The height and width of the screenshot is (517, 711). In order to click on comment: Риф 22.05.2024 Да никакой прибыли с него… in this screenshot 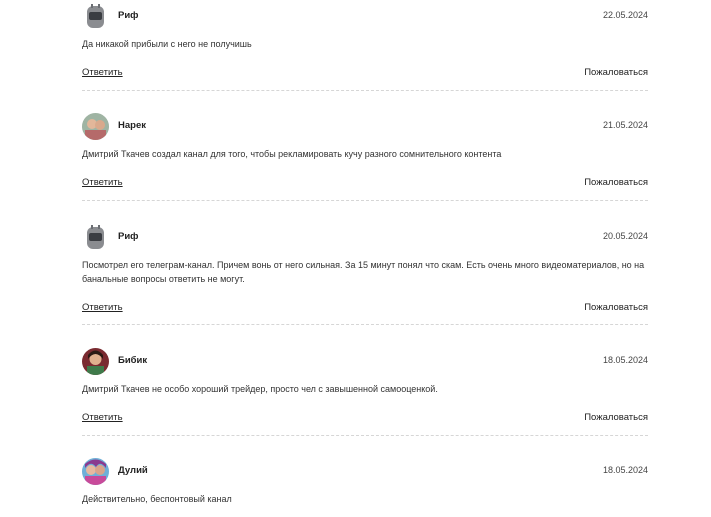, I will do `click(365, 47)`.